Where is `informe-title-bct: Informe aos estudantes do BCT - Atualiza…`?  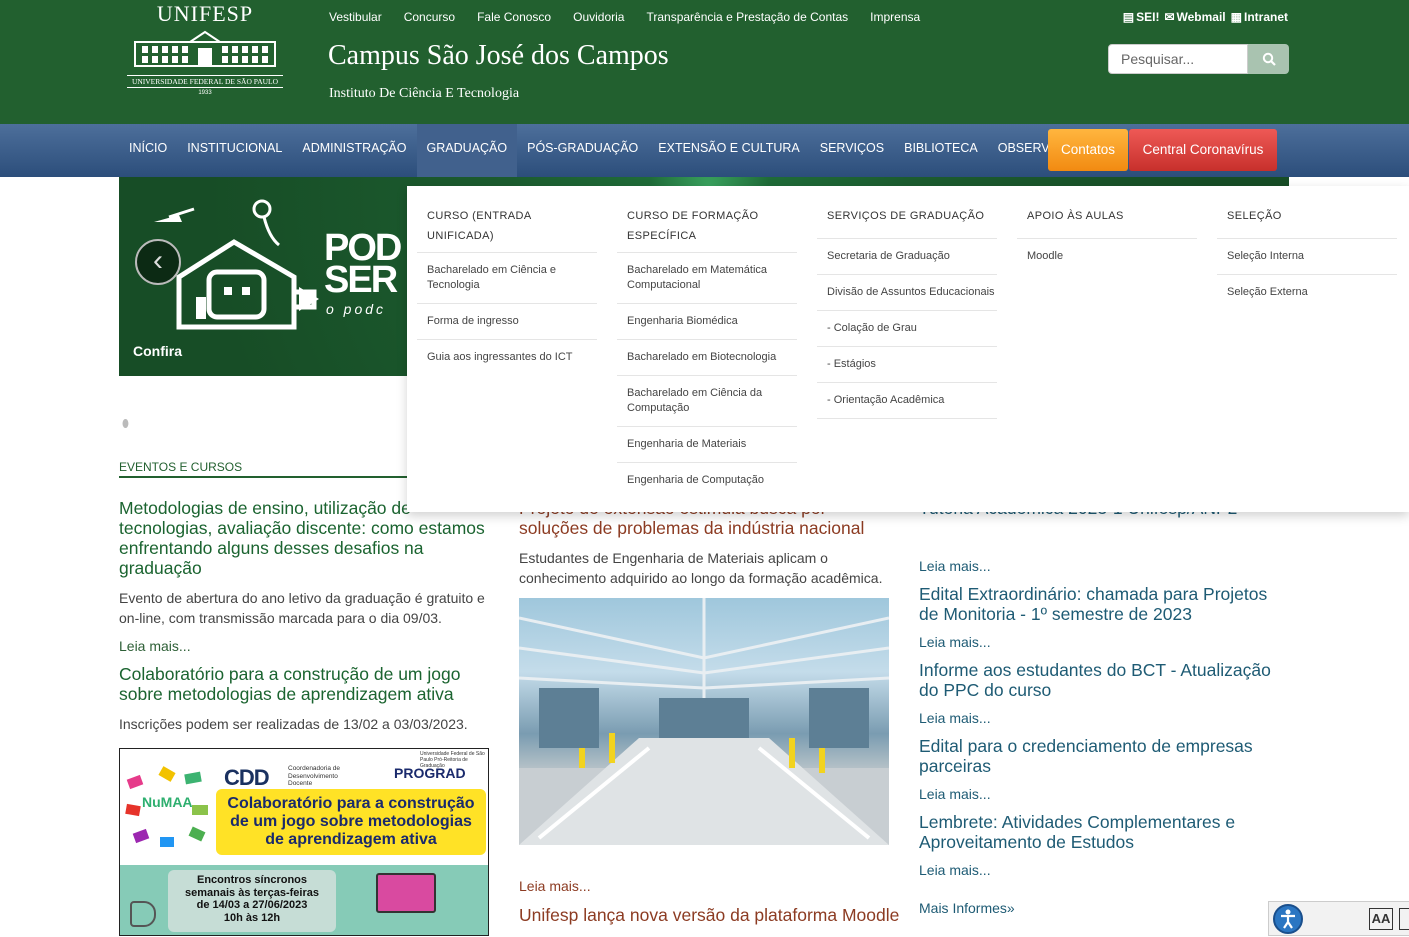
informe-title-bct: Informe aos estudantes do BCT - Atualiza… is located at coordinates (1104, 680).